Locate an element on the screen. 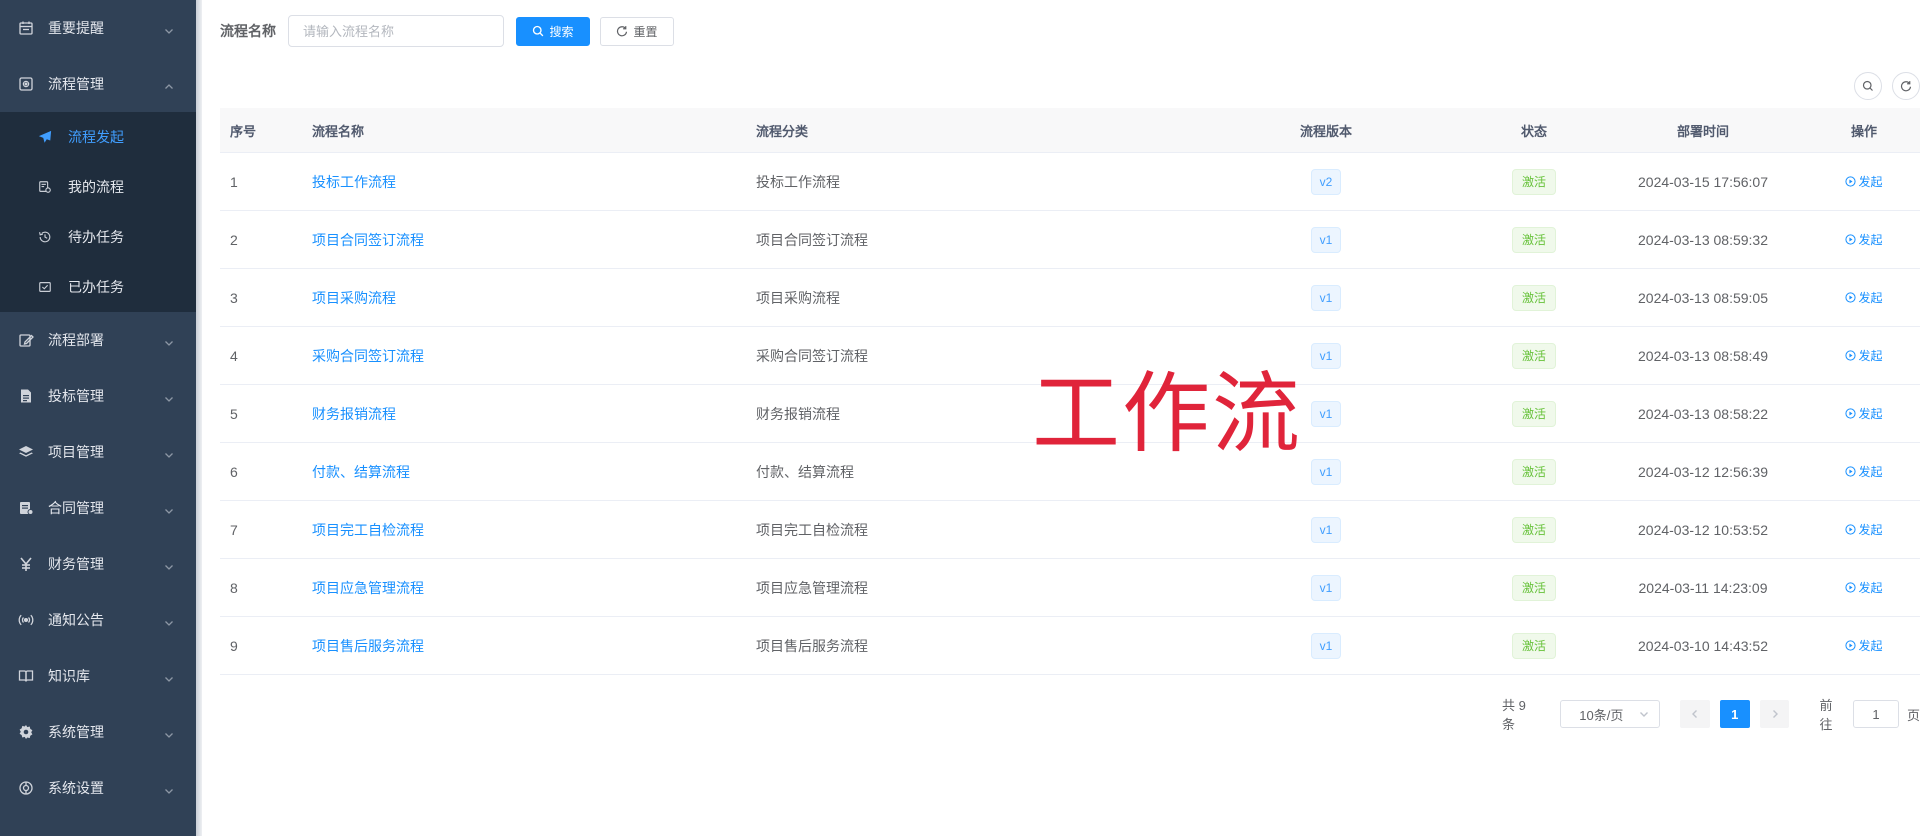 The width and height of the screenshot is (1920, 836). page-size-value: 10条/页 is located at coordinates (1601, 715).